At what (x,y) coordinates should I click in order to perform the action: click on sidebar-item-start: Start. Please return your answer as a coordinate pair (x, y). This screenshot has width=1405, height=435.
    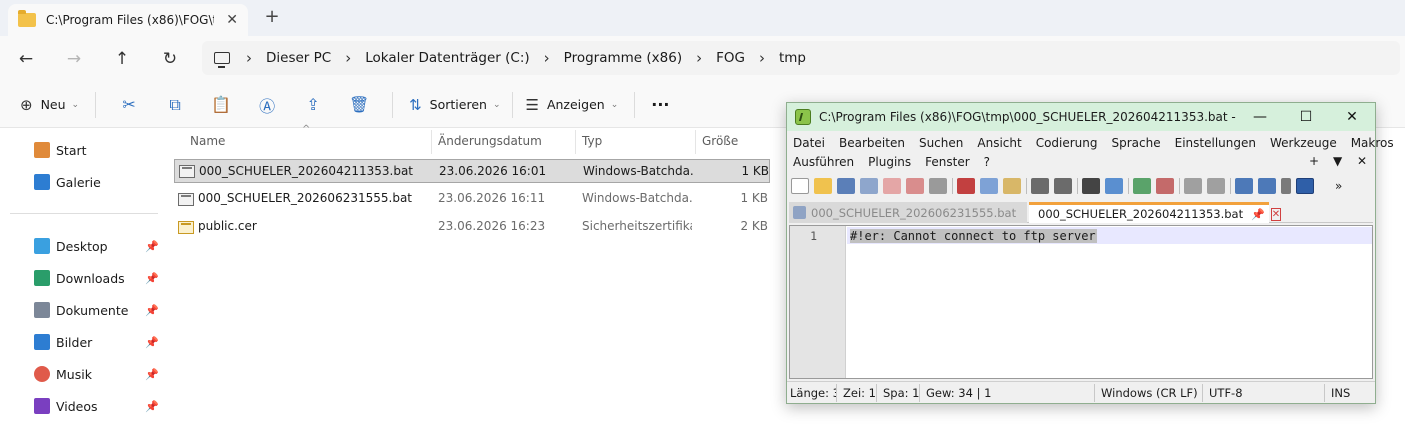
    Looking at the image, I should click on (96, 150).